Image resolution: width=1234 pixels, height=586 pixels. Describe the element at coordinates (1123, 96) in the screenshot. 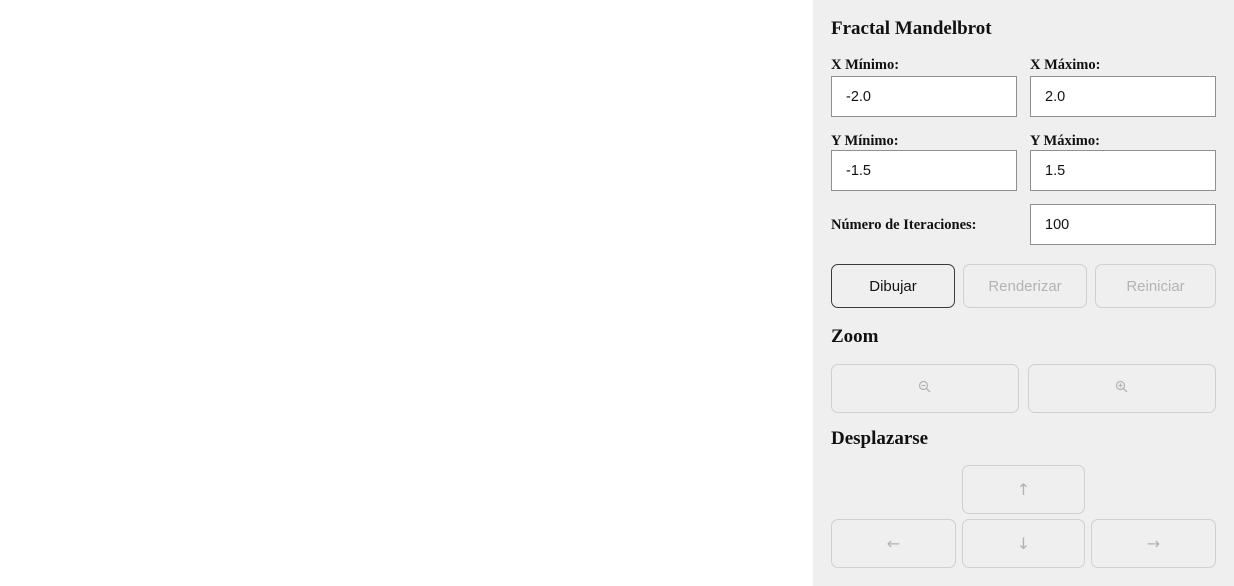

I see `x-max-input` at that location.